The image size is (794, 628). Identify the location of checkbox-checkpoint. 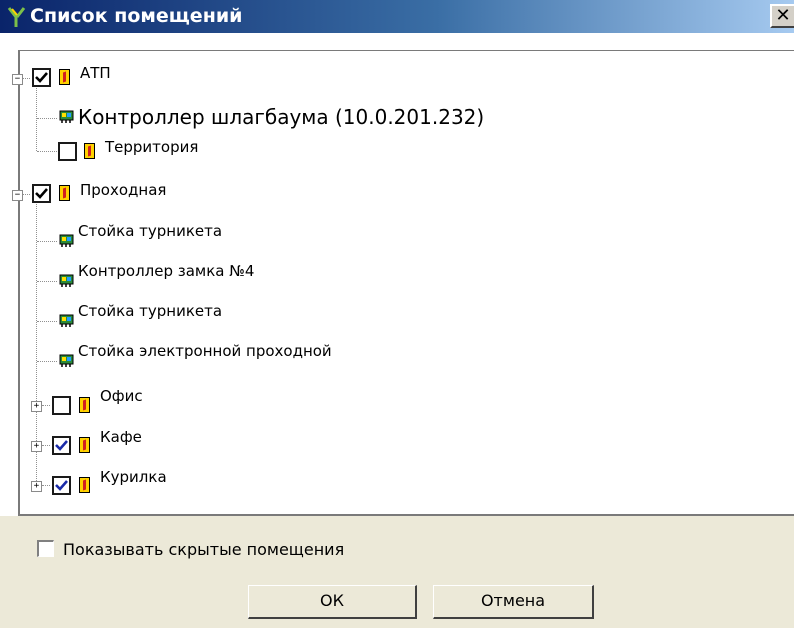
(41, 193).